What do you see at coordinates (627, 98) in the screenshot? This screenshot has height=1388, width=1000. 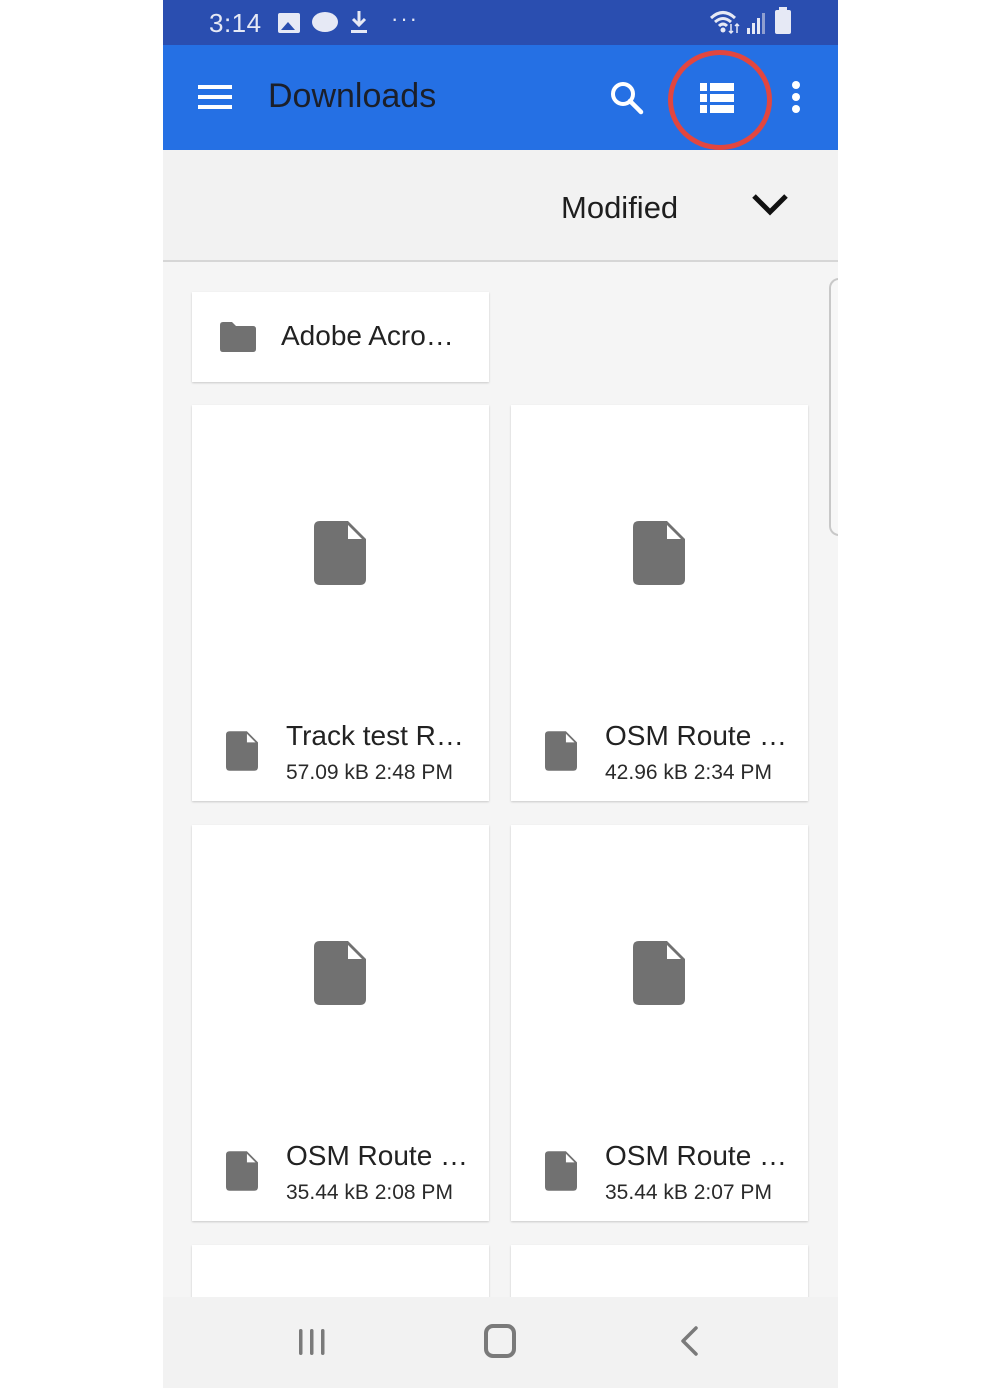 I see `search-icon` at bounding box center [627, 98].